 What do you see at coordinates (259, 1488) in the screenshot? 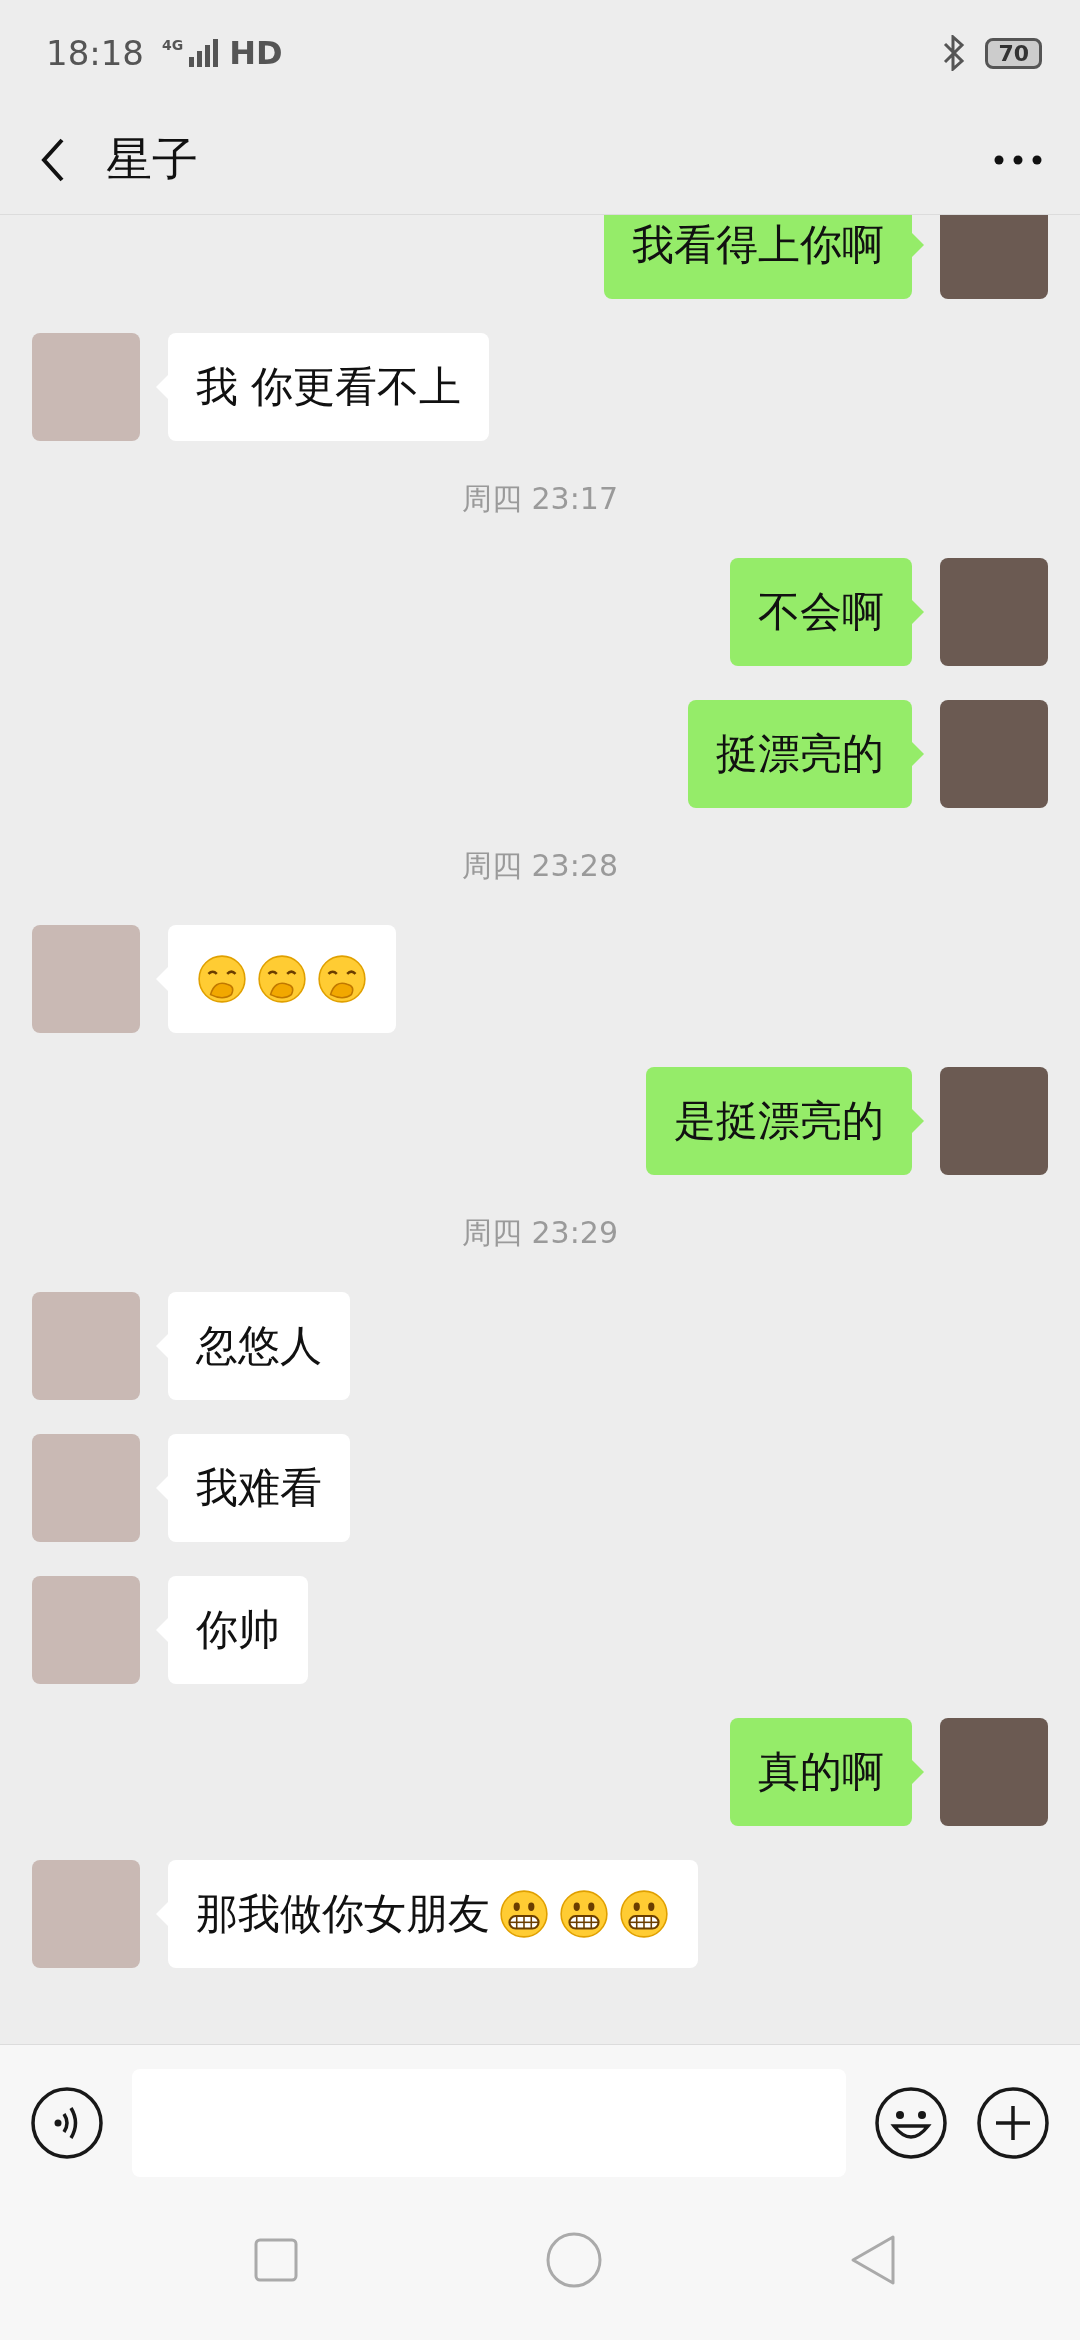
I see `message-bubble: 我难看` at bounding box center [259, 1488].